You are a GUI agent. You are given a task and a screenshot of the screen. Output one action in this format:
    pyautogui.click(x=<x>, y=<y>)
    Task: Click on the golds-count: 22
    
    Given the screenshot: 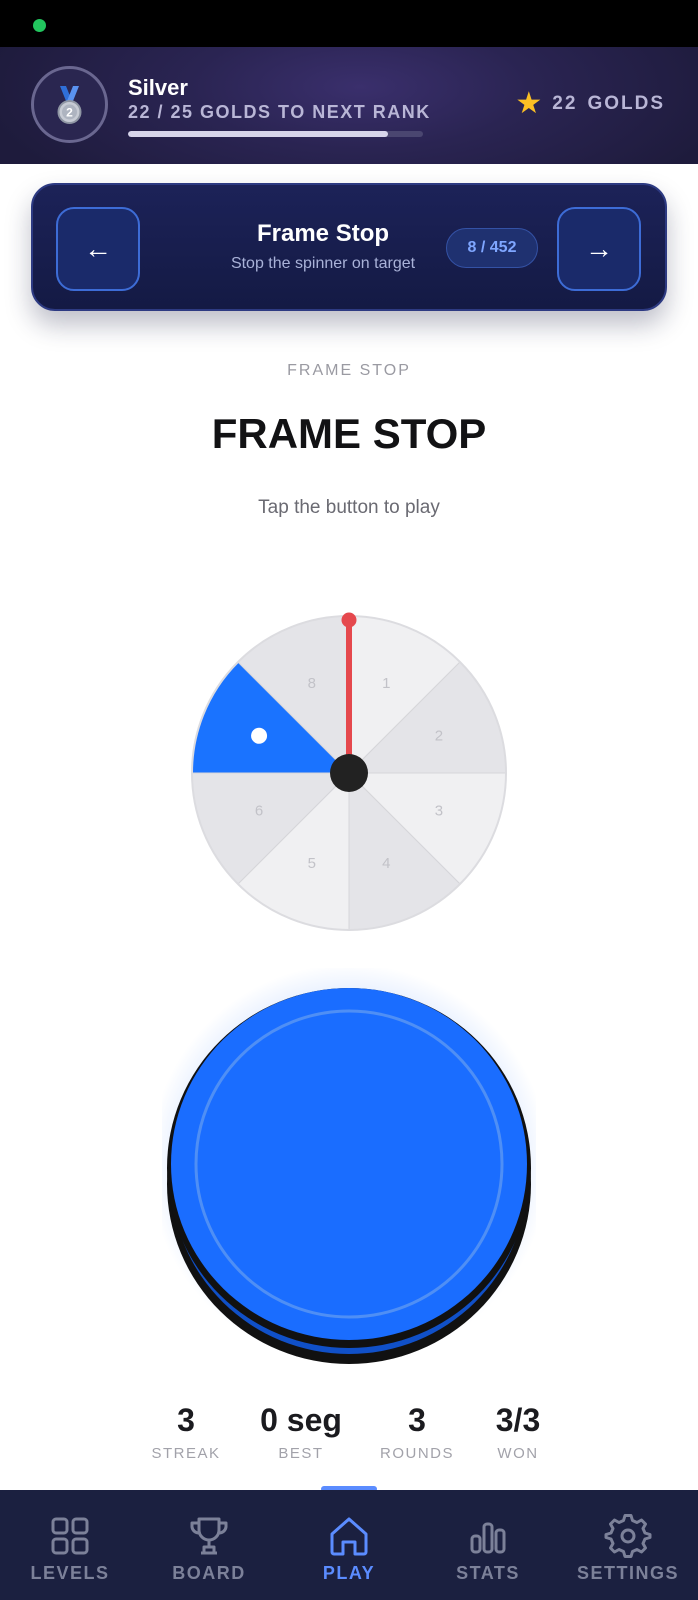 What is the action you would take?
    pyautogui.click(x=565, y=103)
    